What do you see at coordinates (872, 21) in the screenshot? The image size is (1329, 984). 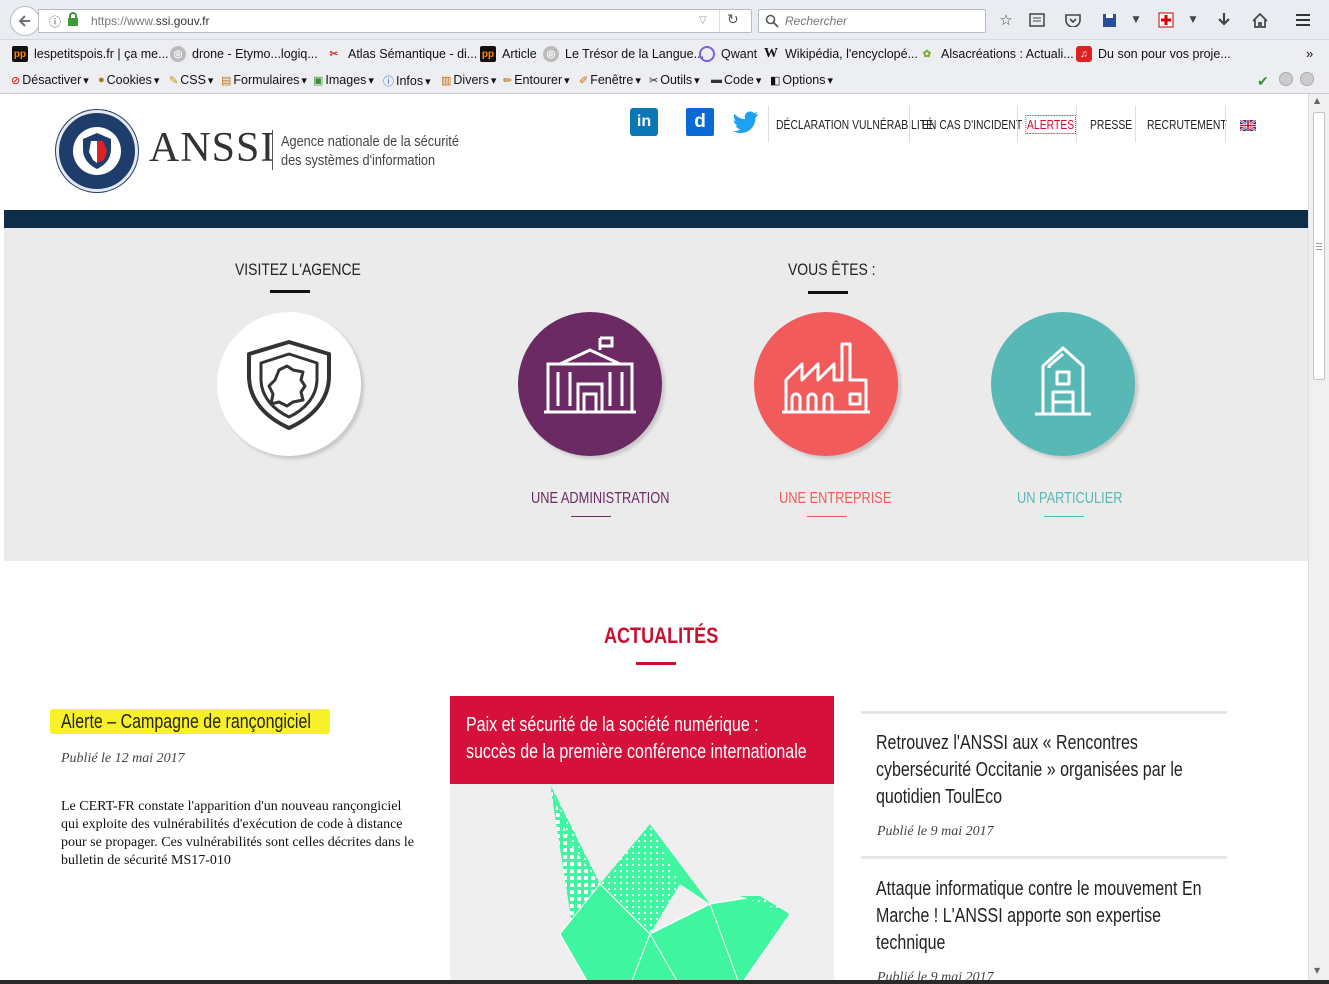 I see `search-bar: Rechercher` at bounding box center [872, 21].